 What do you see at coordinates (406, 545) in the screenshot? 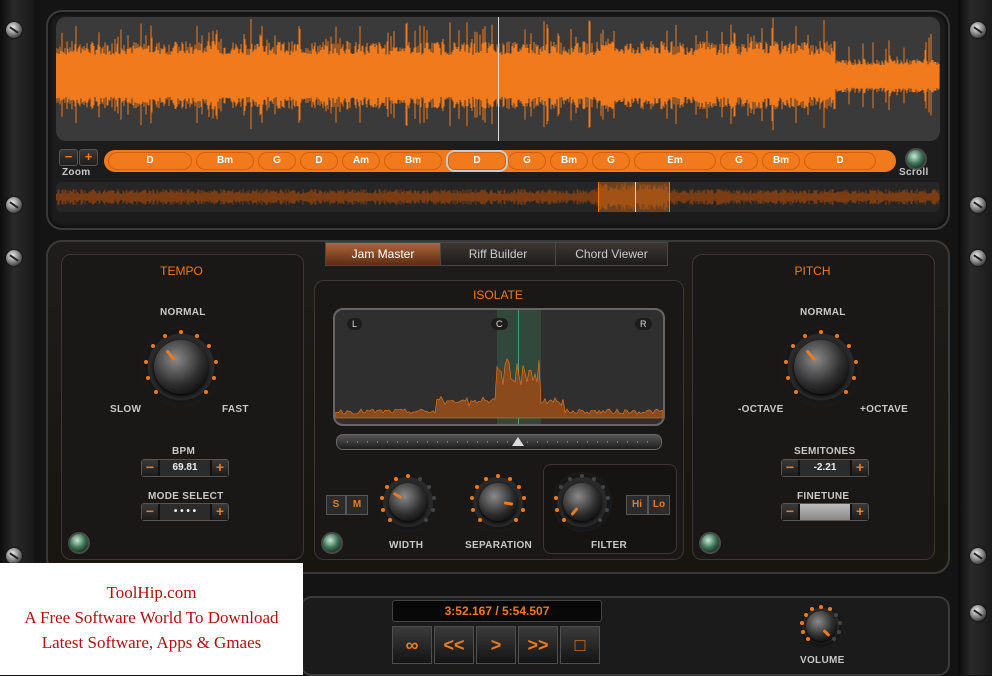
I see `width-label: WIDTH` at bounding box center [406, 545].